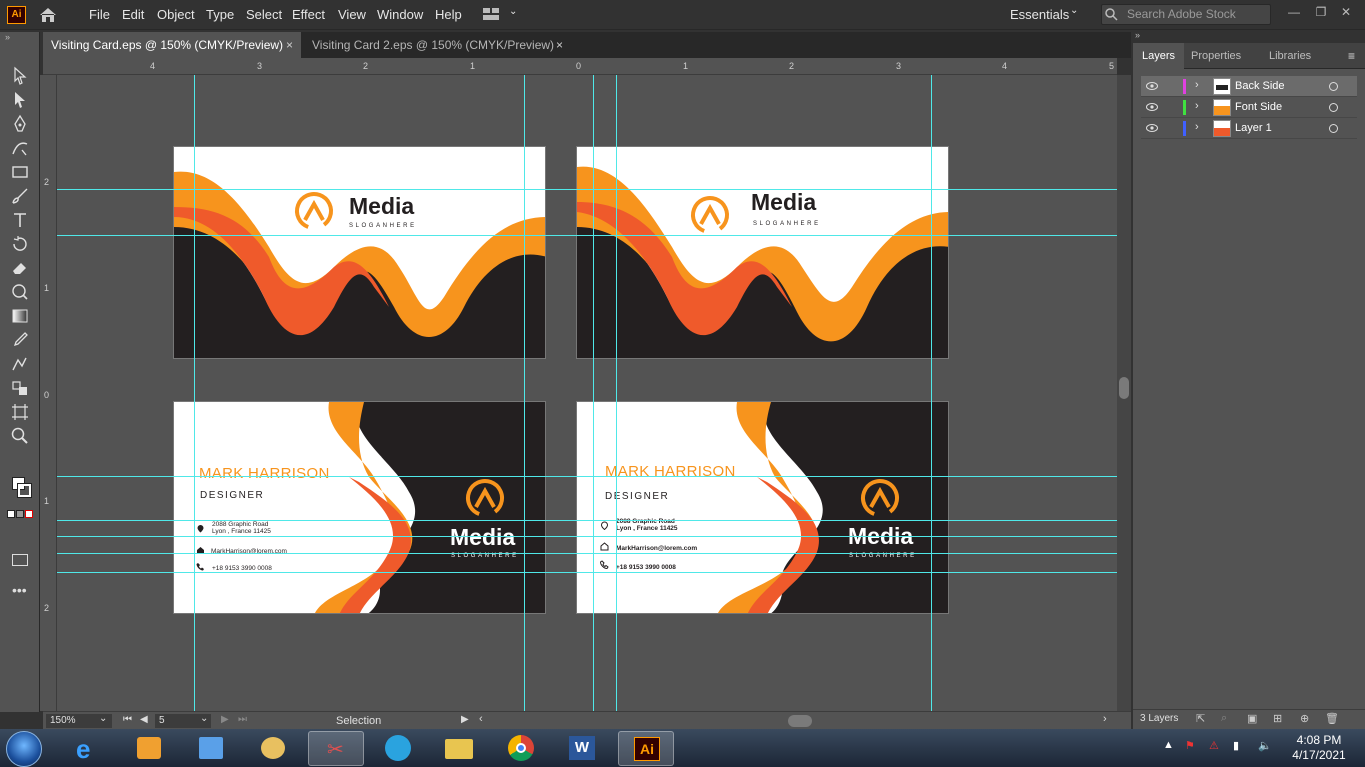 The image size is (1365, 767). I want to click on delete-layer-icon: 🗑, so click(1332, 718).